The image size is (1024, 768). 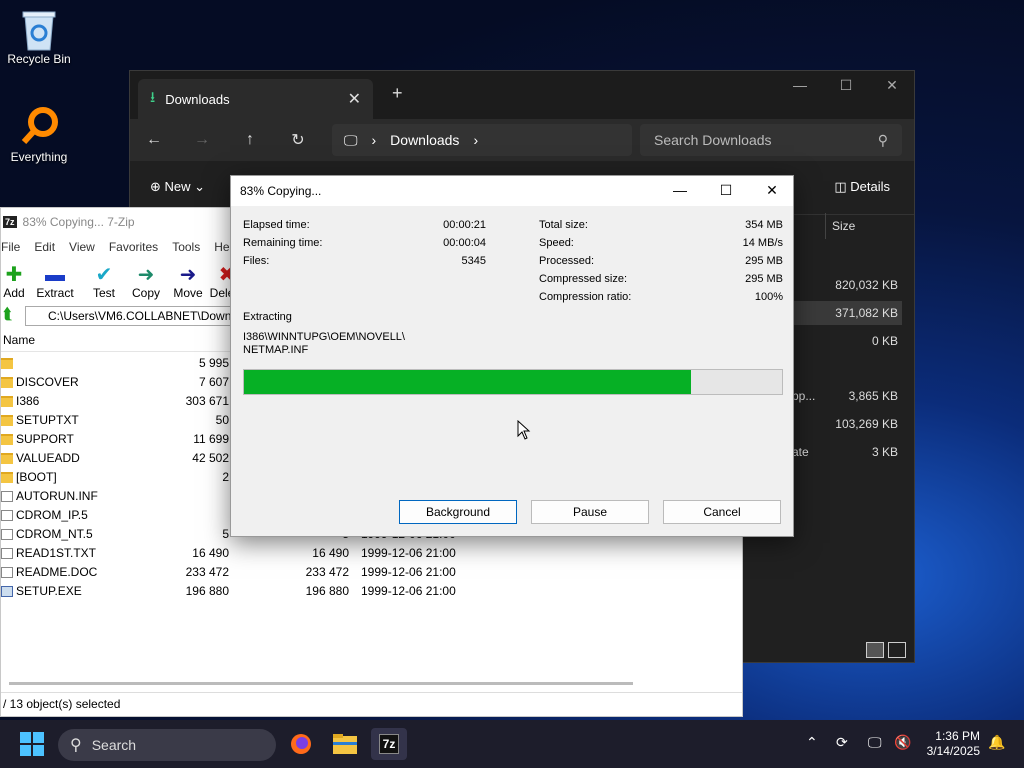 I want to click on current-file-name: NETMAP.INF, so click(x=276, y=350).